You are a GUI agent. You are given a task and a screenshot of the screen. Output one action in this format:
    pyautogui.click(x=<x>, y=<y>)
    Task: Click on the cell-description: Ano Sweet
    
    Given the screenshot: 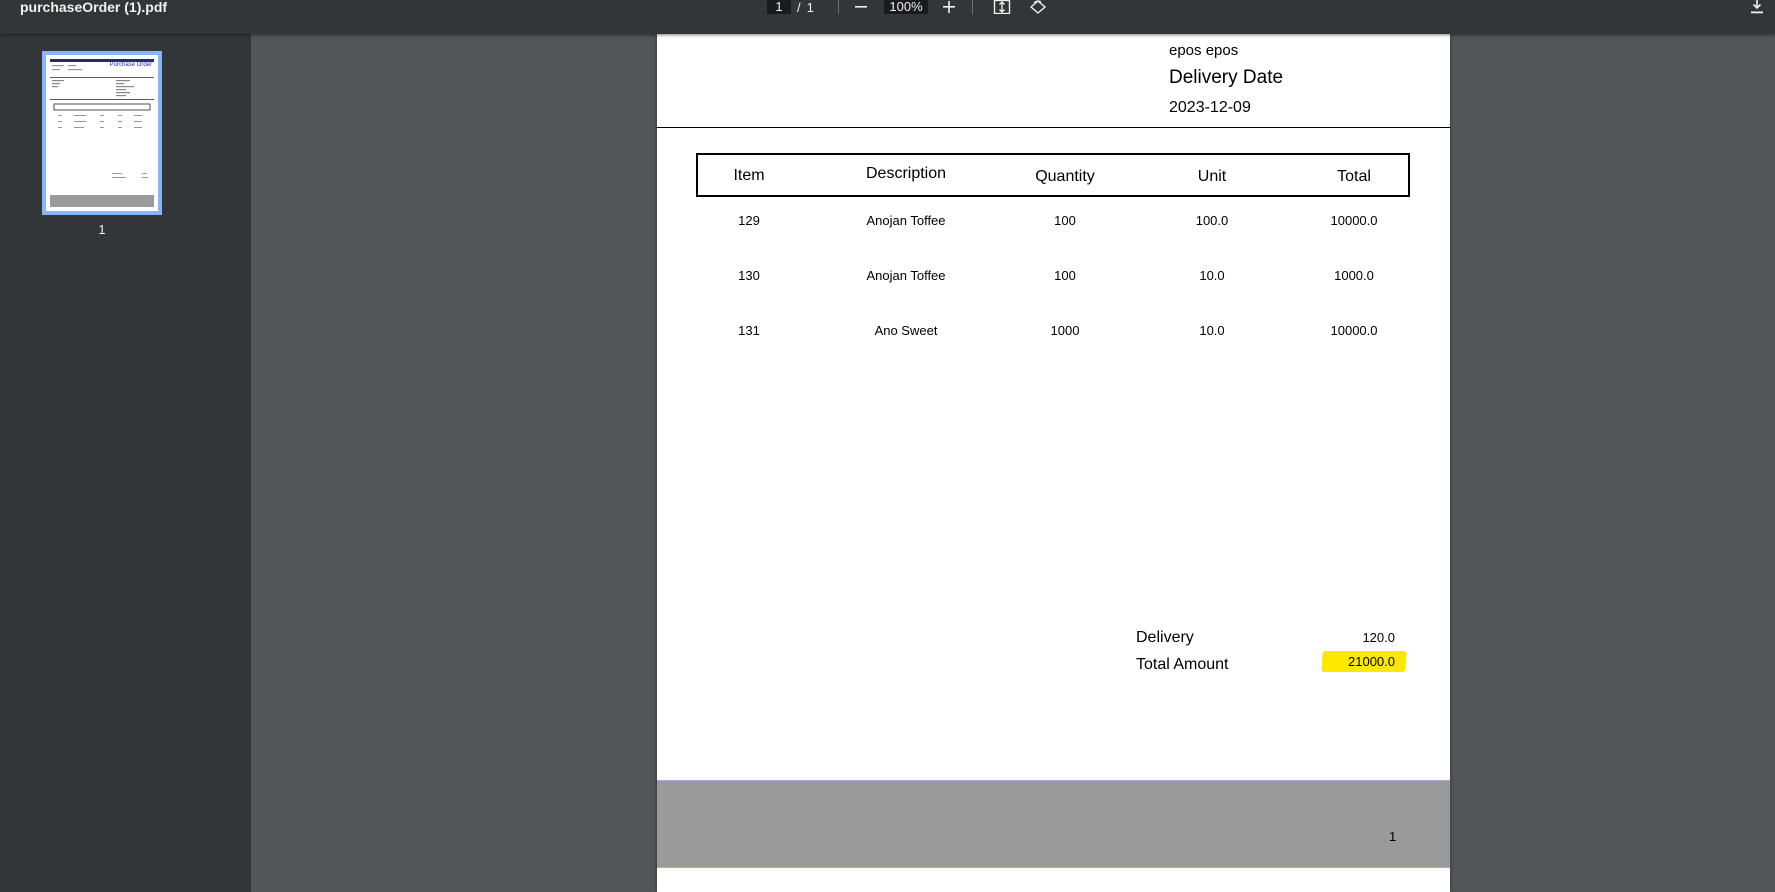 What is the action you would take?
    pyautogui.click(x=906, y=330)
    